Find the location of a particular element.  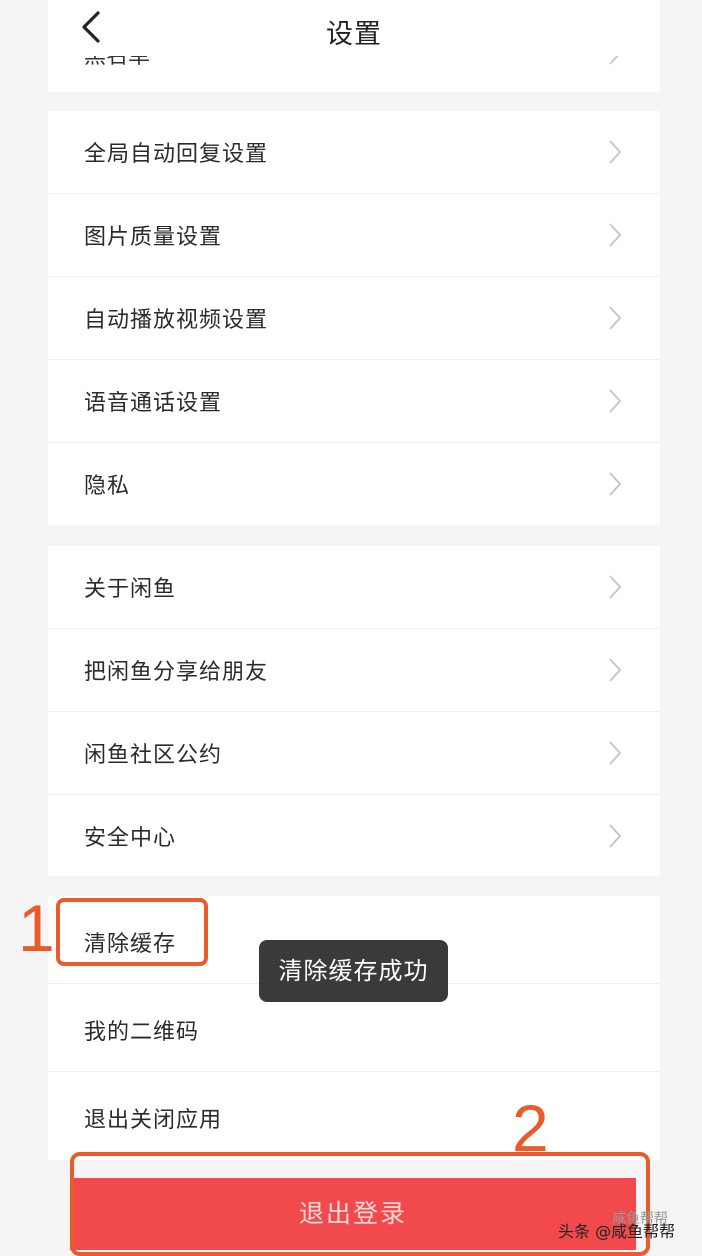

settings-item-label: 退出关闭应用 is located at coordinates (153, 1120).